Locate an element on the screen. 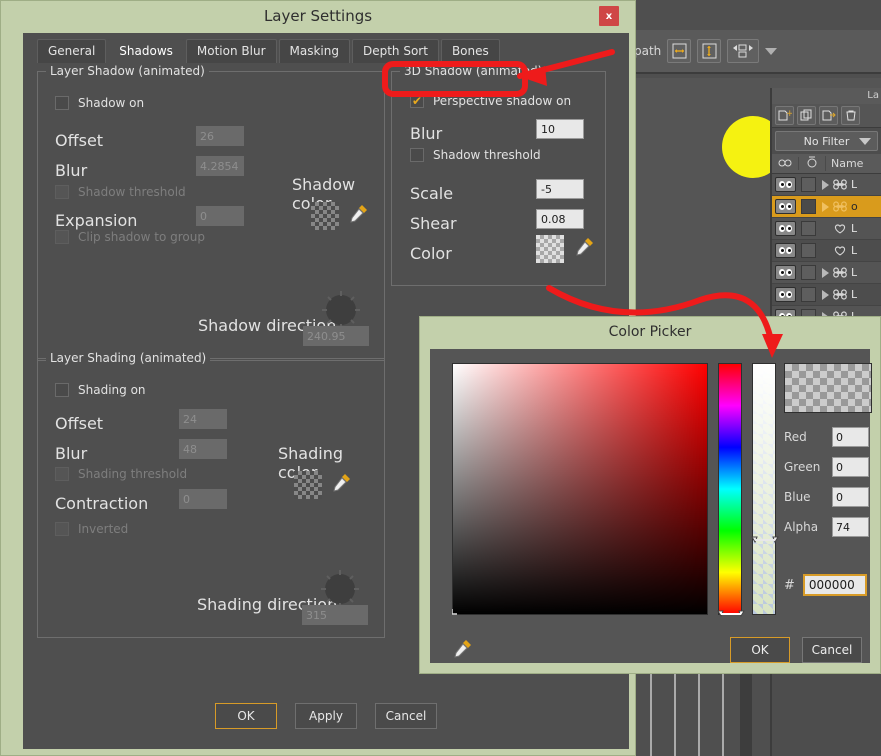 This screenshot has height=756, width=881. close-icon: x is located at coordinates (609, 16).